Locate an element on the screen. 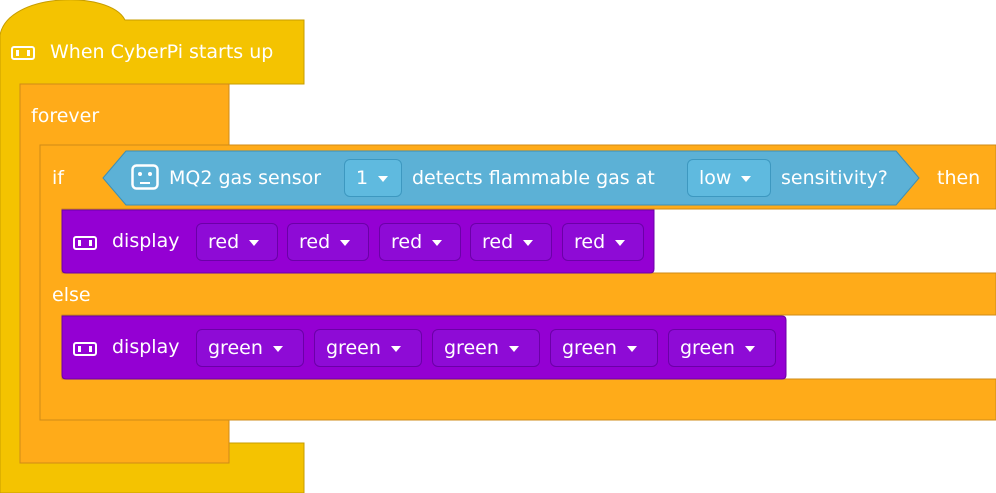 This screenshot has height=493, width=996. forever-label: forever is located at coordinates (65, 116).